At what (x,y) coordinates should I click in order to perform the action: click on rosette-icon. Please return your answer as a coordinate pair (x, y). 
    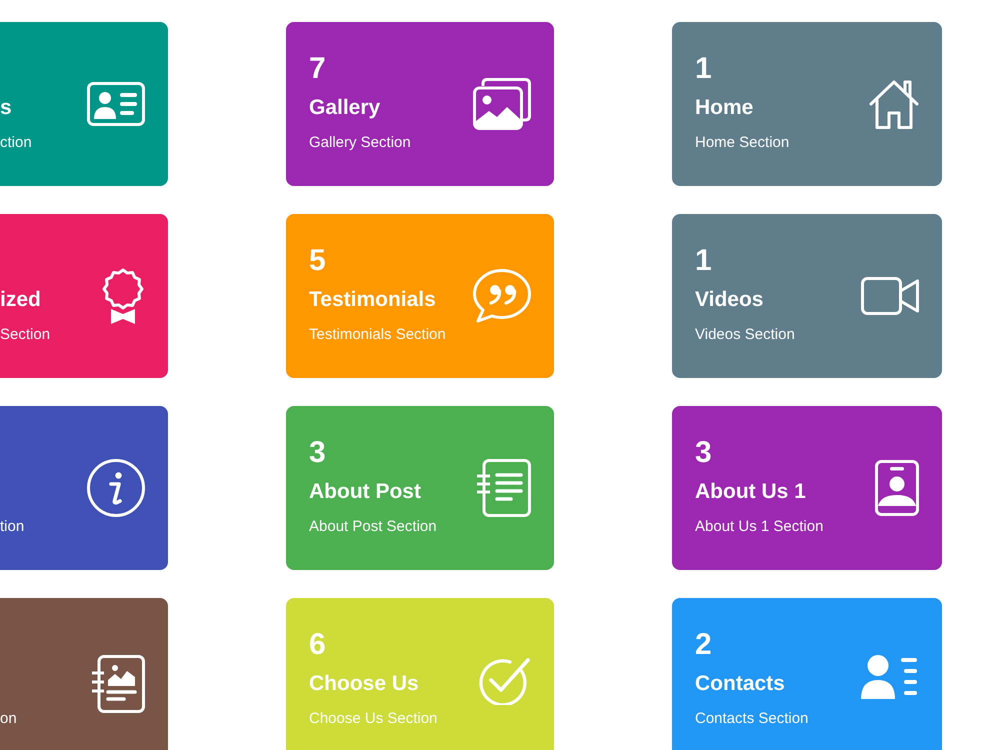
    Looking at the image, I should click on (123, 296).